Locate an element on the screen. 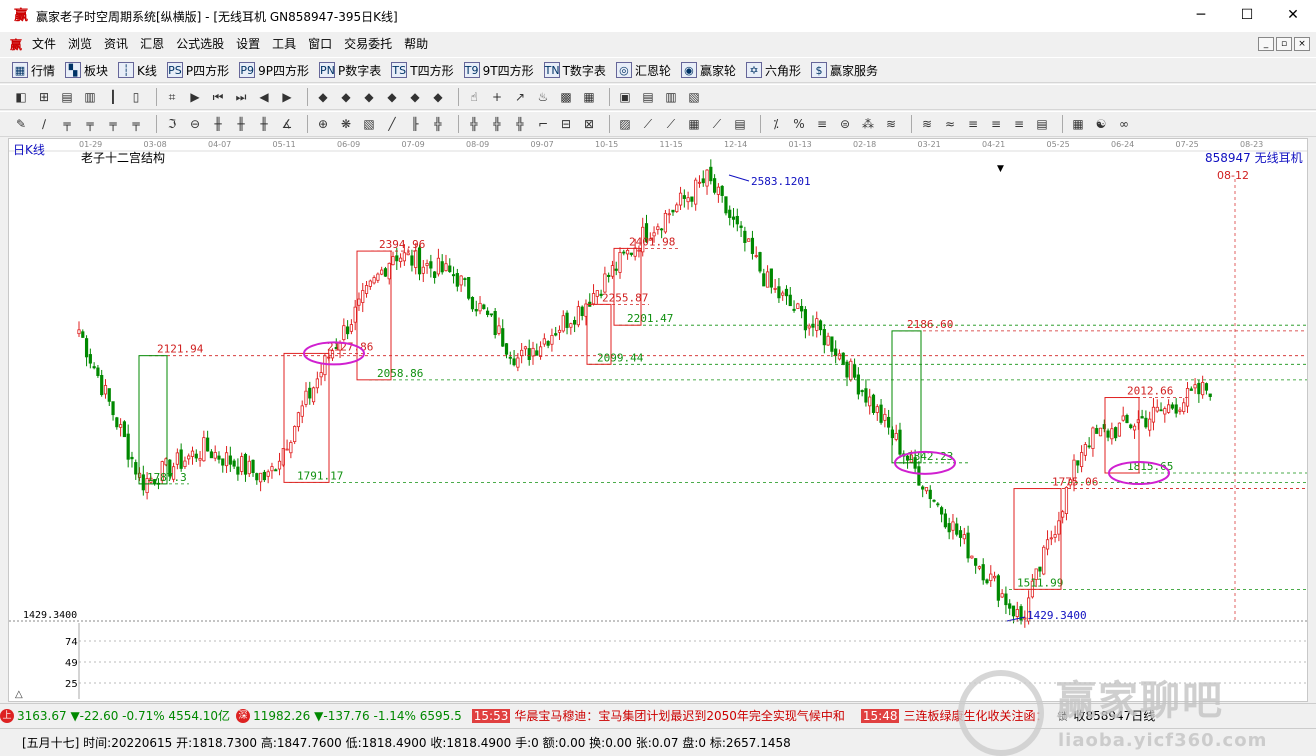 This screenshot has width=1316, height=756. toolbar3-tool-icon-43: ☯ is located at coordinates (1101, 124).